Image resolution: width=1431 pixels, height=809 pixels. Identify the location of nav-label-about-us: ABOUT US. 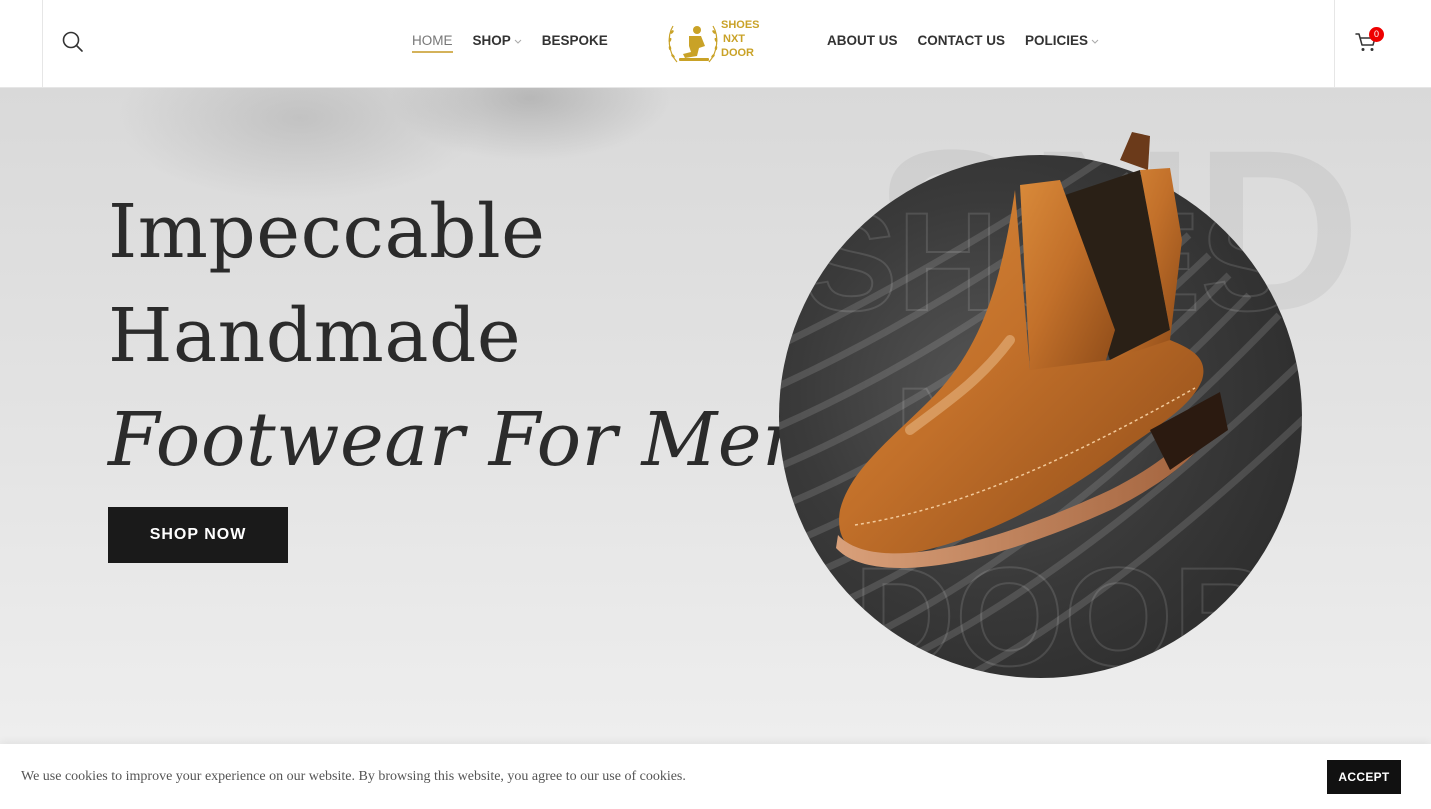
(862, 40).